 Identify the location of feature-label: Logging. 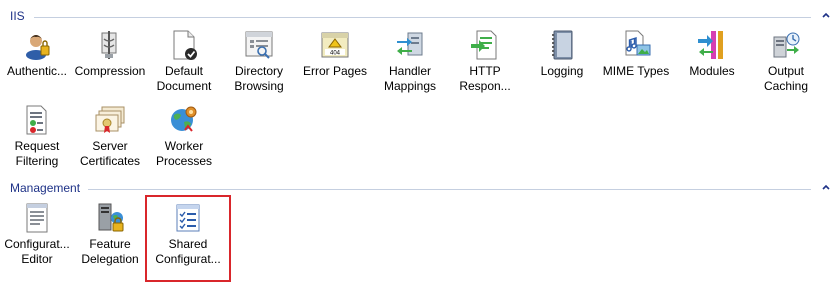
(562, 71).